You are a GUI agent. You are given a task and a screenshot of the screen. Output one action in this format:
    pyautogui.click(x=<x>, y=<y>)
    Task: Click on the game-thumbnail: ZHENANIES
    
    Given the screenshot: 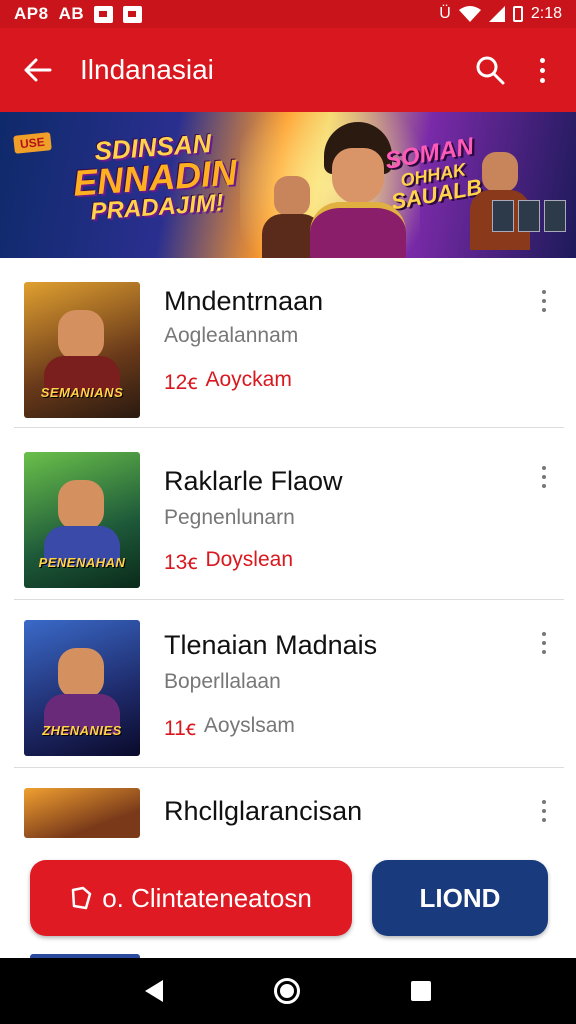 What is the action you would take?
    pyautogui.click(x=82, y=688)
    